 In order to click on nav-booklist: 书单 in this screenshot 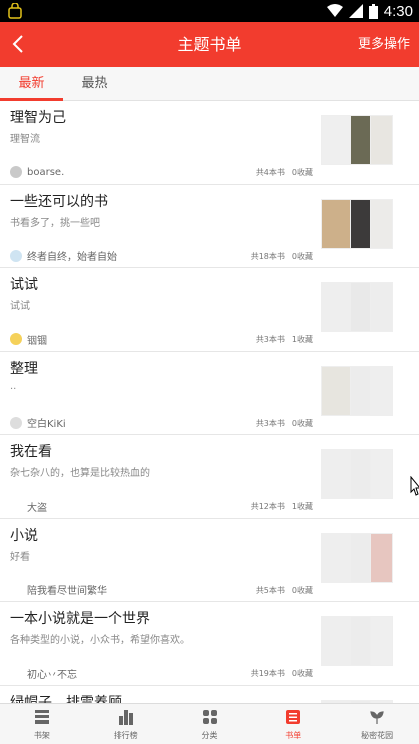, I will do `click(293, 724)`.